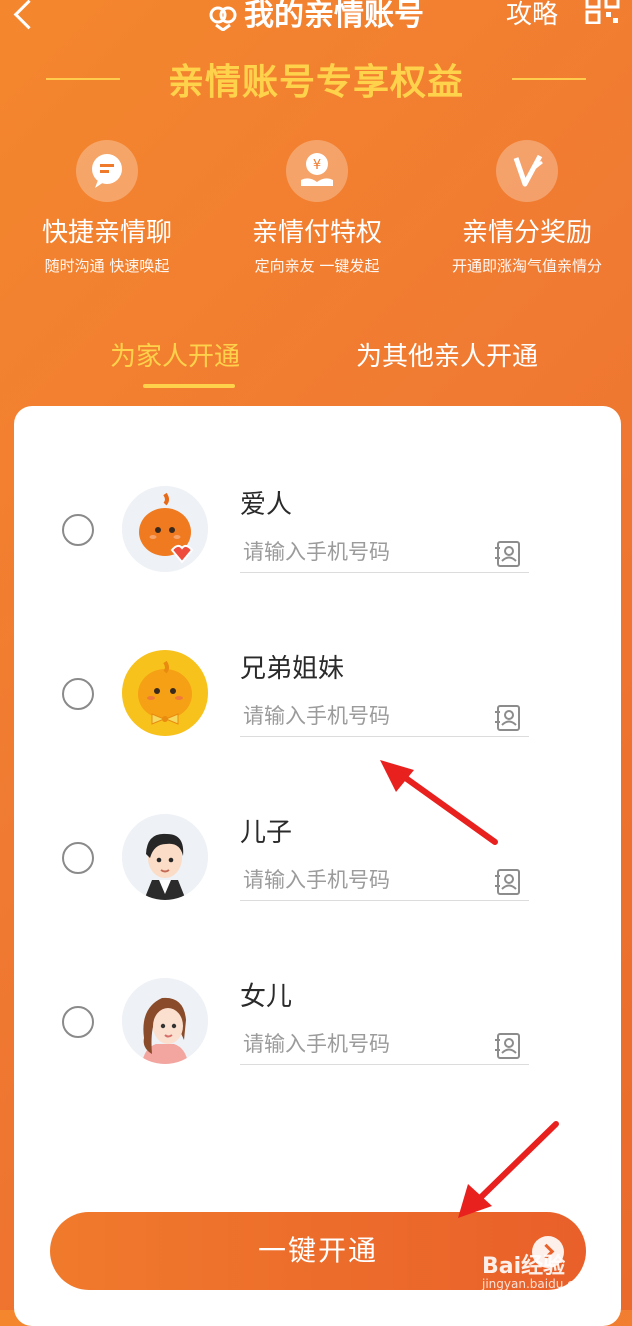 This screenshot has width=632, height=1326. Describe the element at coordinates (266, 833) in the screenshot. I see `relation-label: 儿子` at that location.